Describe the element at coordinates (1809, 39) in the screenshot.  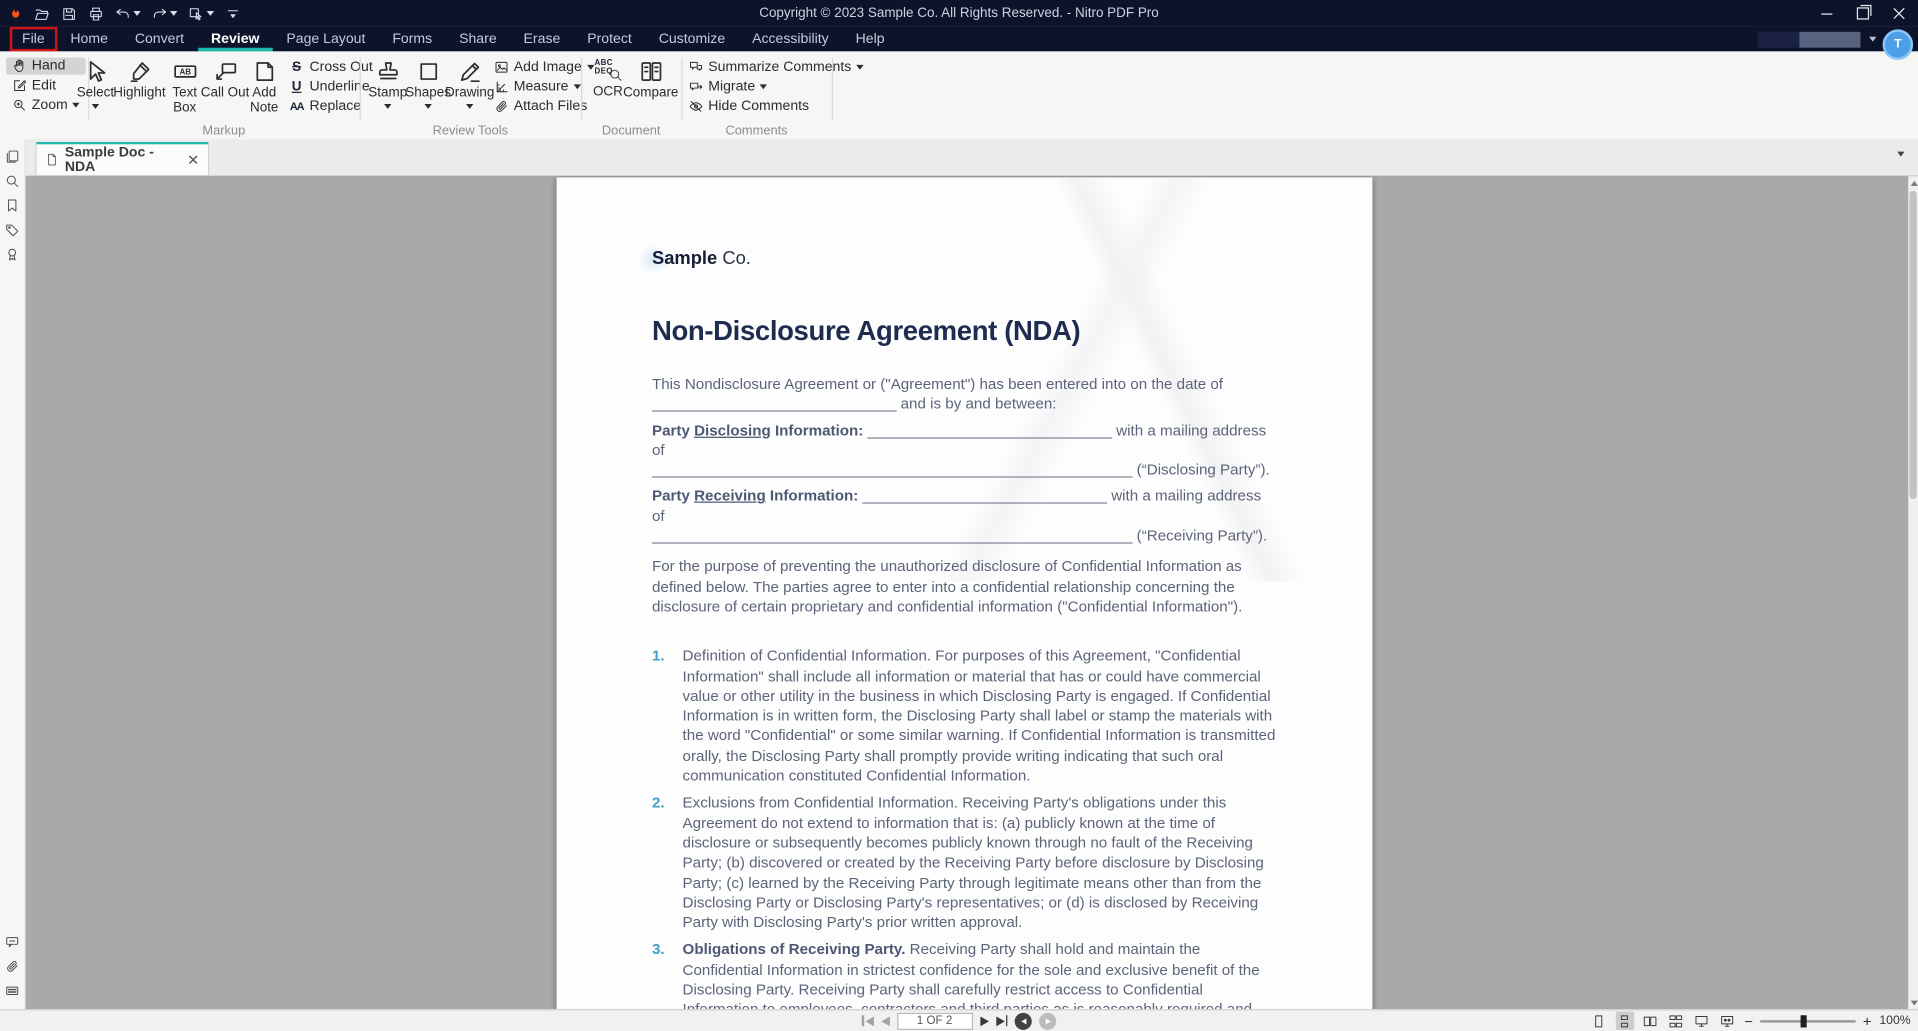
I see `search-input` at that location.